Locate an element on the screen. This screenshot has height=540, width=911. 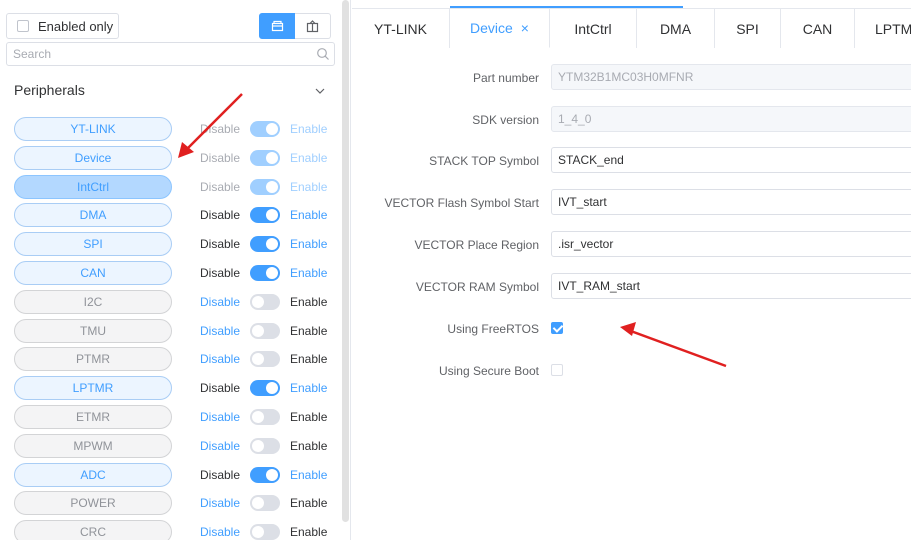
tab-lptmr: LPTM is located at coordinates (883, 28).